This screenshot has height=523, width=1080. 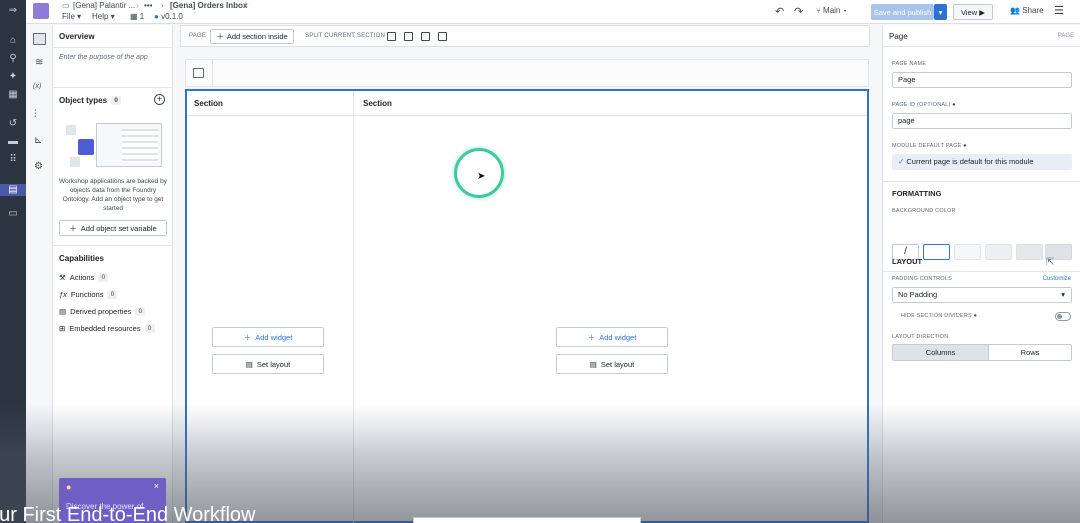 I want to click on file-menu: File ▾, so click(x=71, y=16).